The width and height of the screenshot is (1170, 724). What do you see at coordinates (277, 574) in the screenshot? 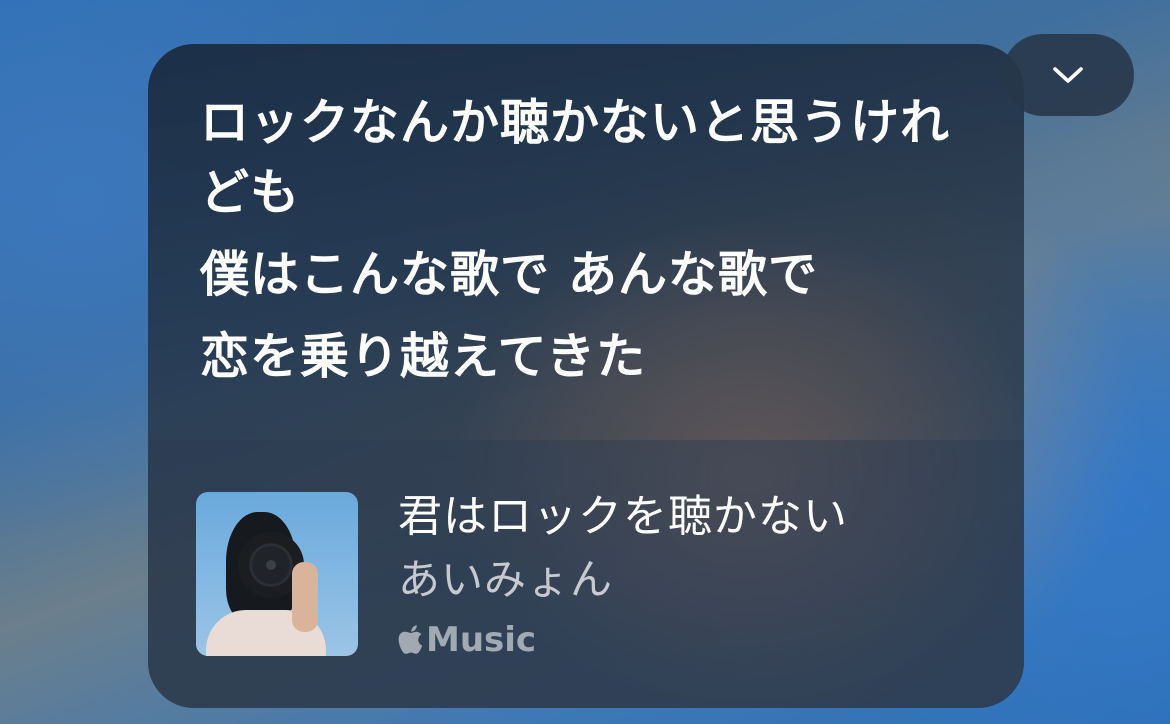
I see `album-artwork` at bounding box center [277, 574].